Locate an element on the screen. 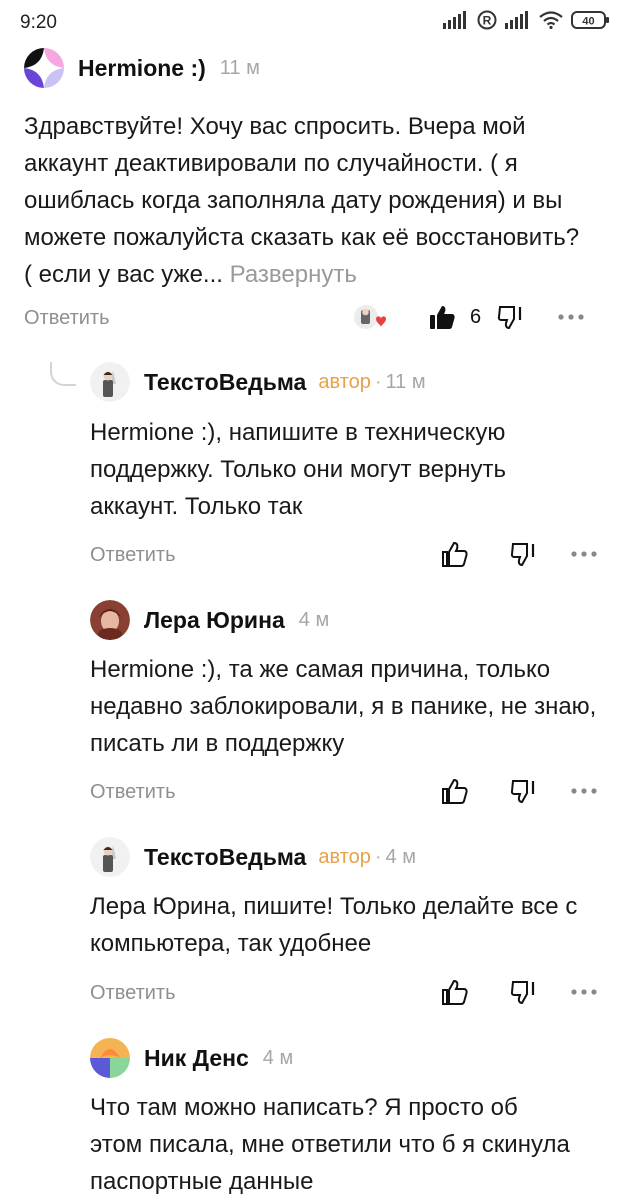 The height and width of the screenshot is (1200, 629). battery-level: 40 is located at coordinates (588, 22).